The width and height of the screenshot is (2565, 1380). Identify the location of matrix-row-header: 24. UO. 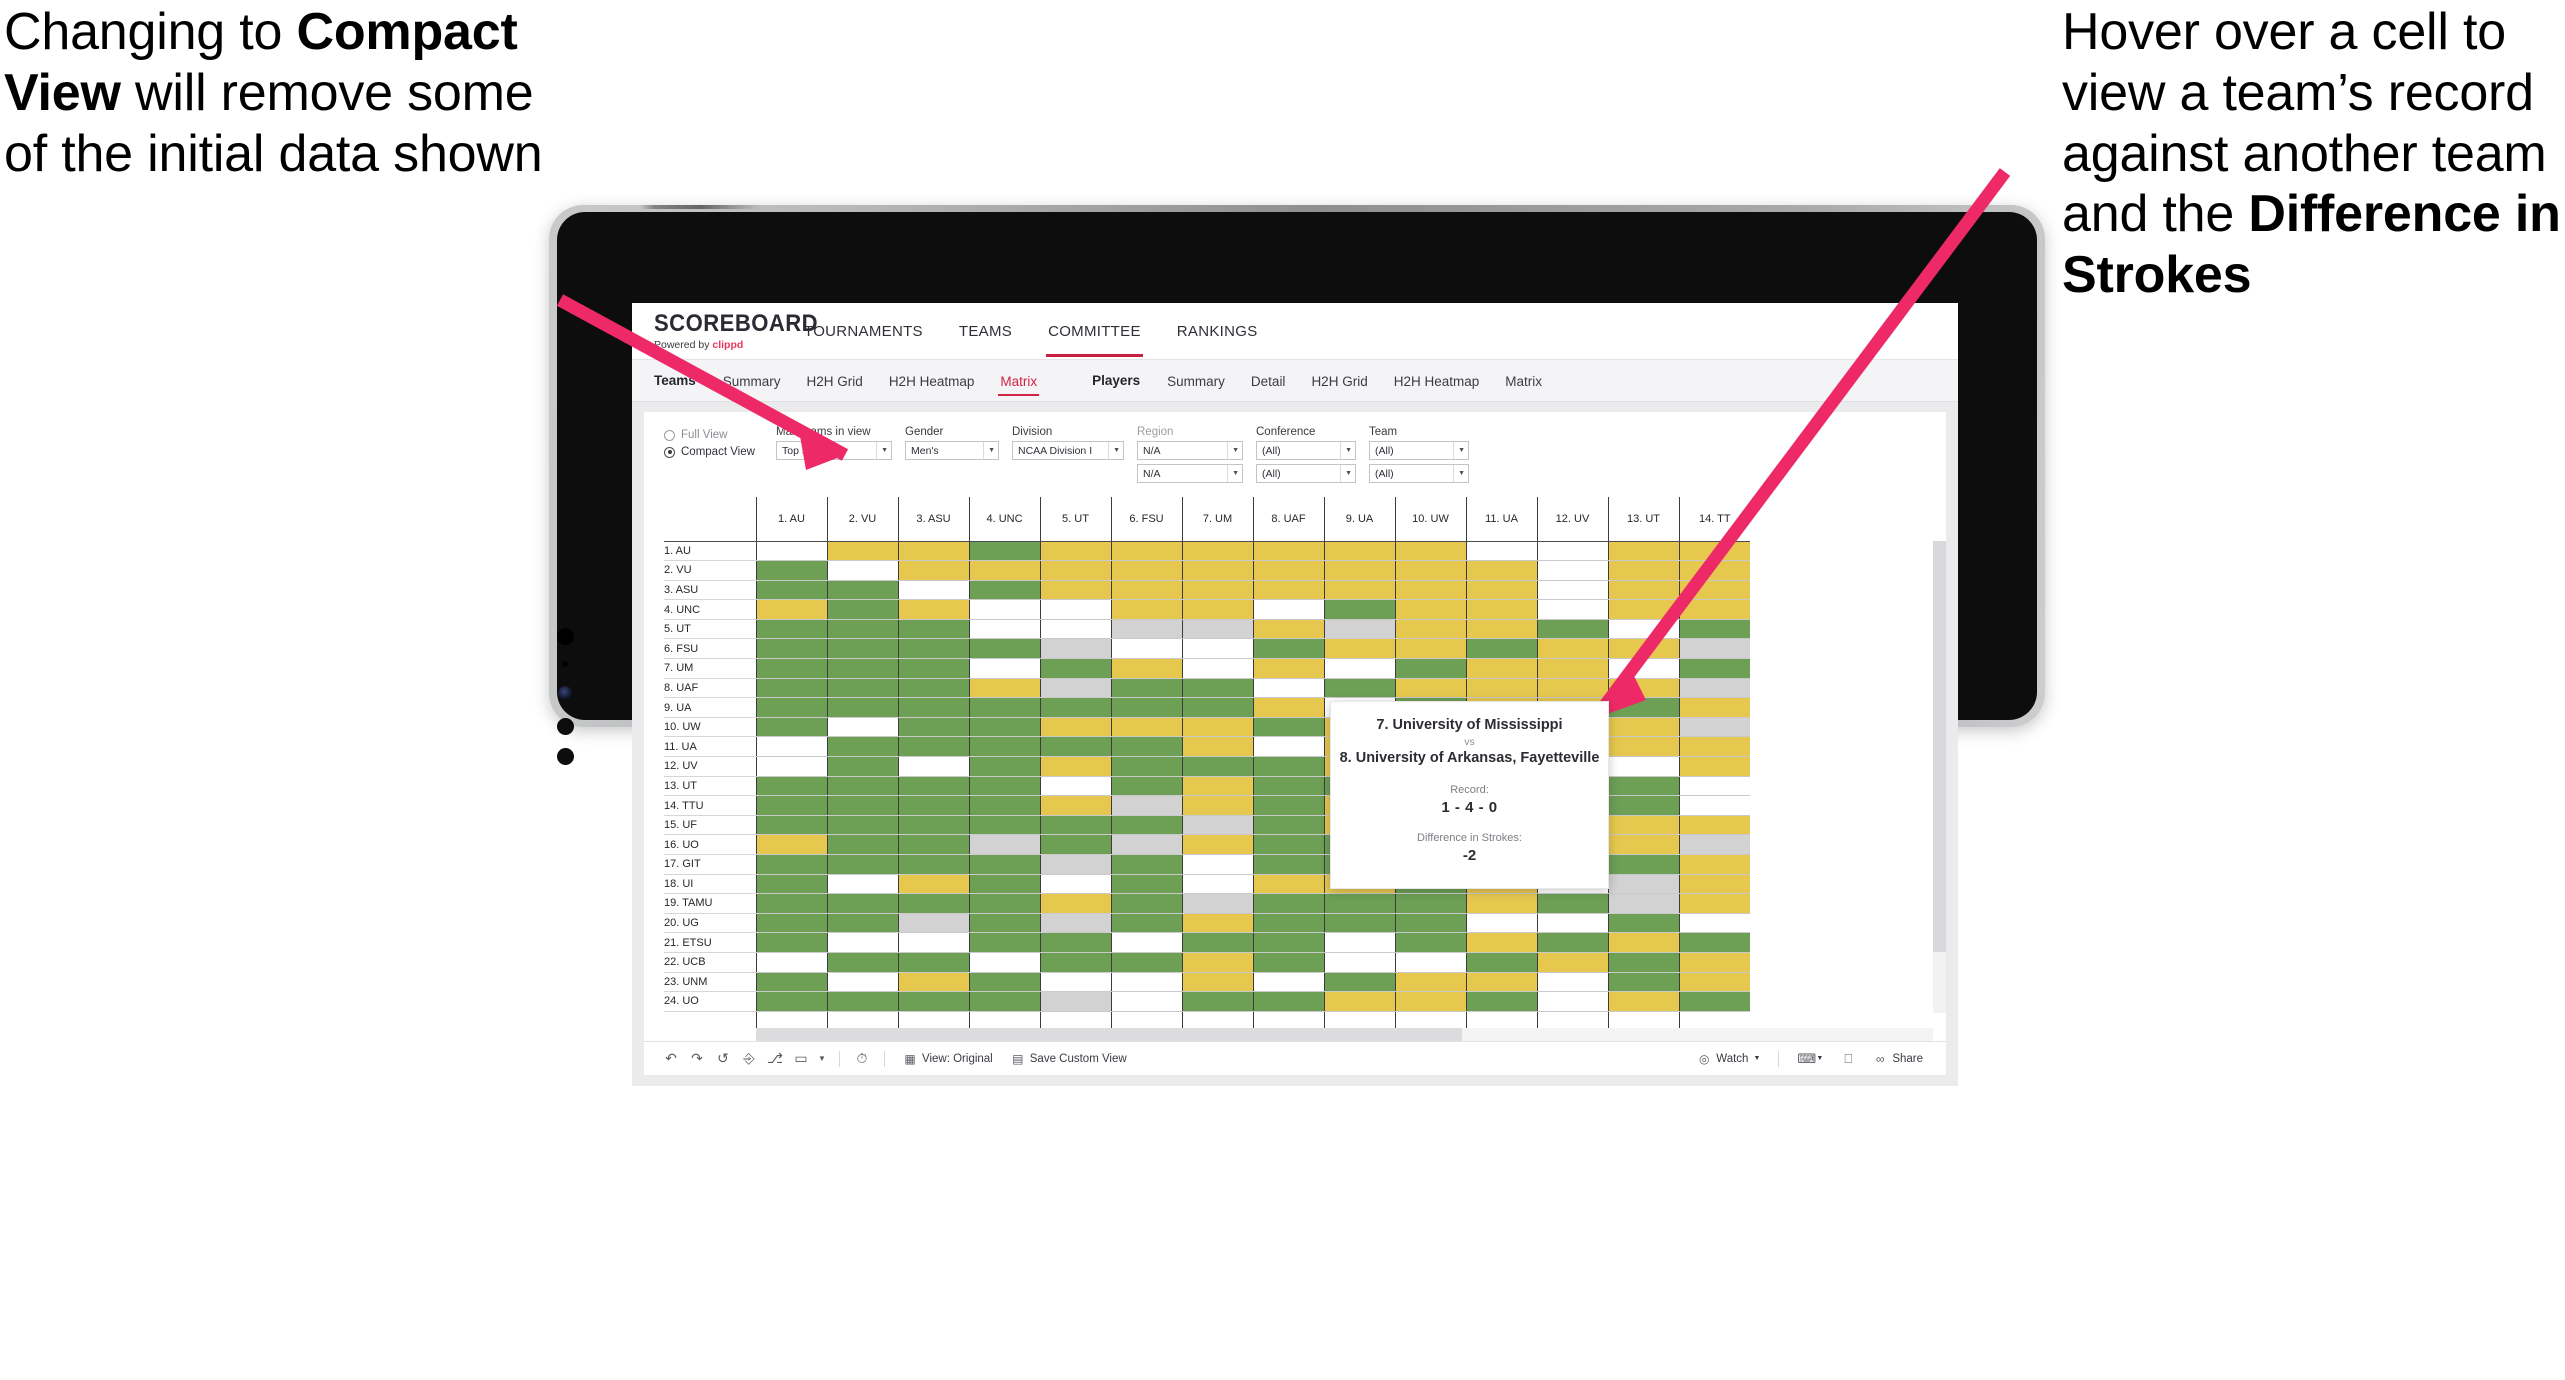
(710, 1001).